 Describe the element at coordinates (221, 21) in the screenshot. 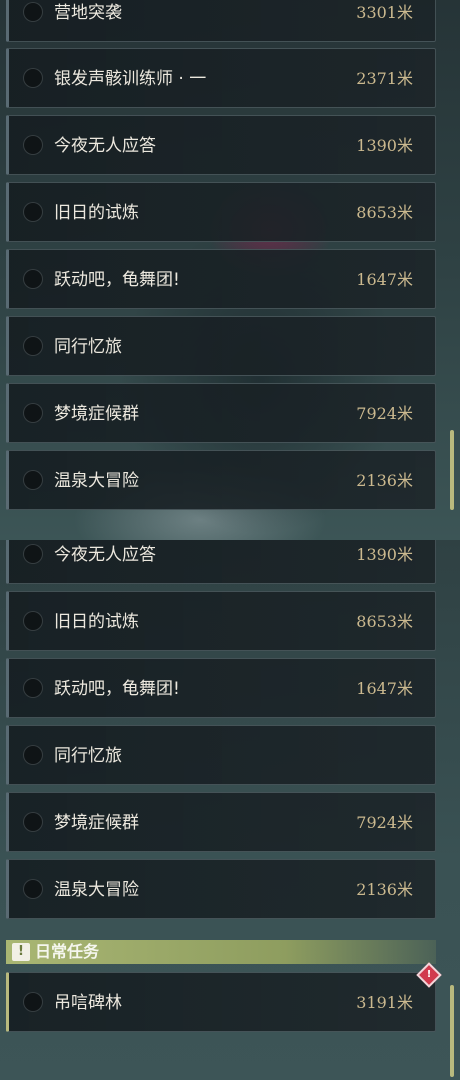

I see `task-item: 营地突袭 3301米` at that location.